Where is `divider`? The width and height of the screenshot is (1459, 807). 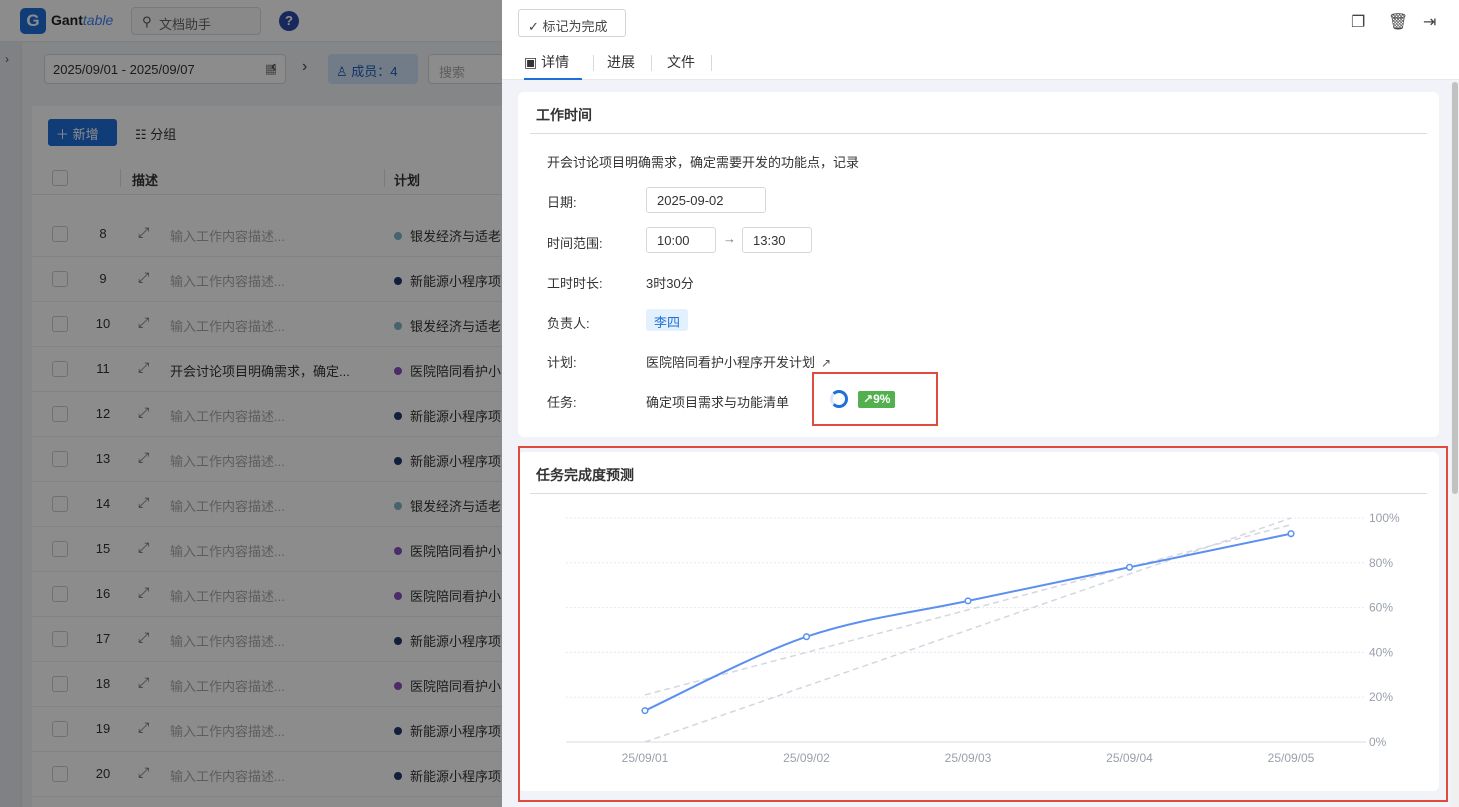
divider is located at coordinates (978, 133).